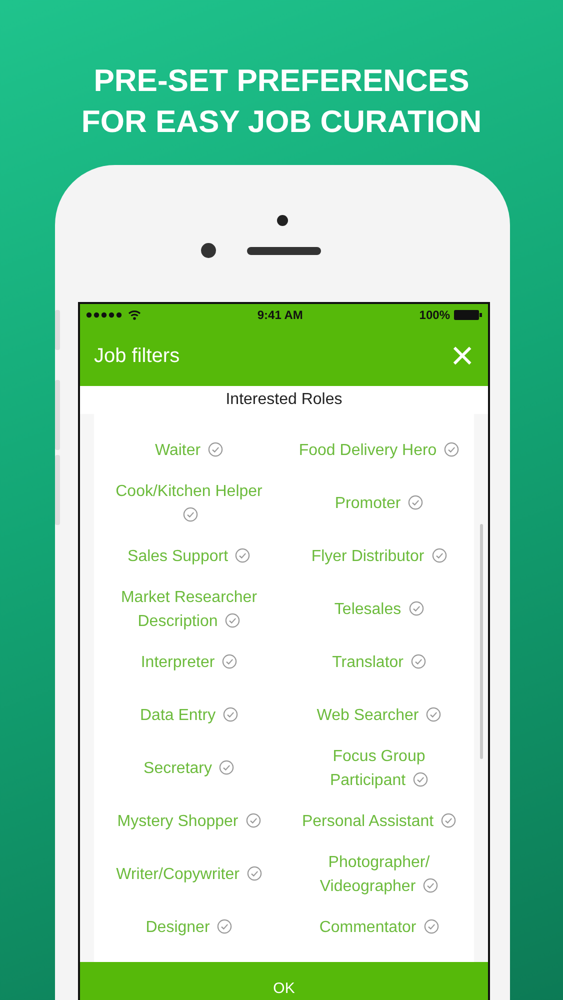 The height and width of the screenshot is (1000, 563). What do you see at coordinates (434, 315) in the screenshot?
I see `battery-percent: 100%` at bounding box center [434, 315].